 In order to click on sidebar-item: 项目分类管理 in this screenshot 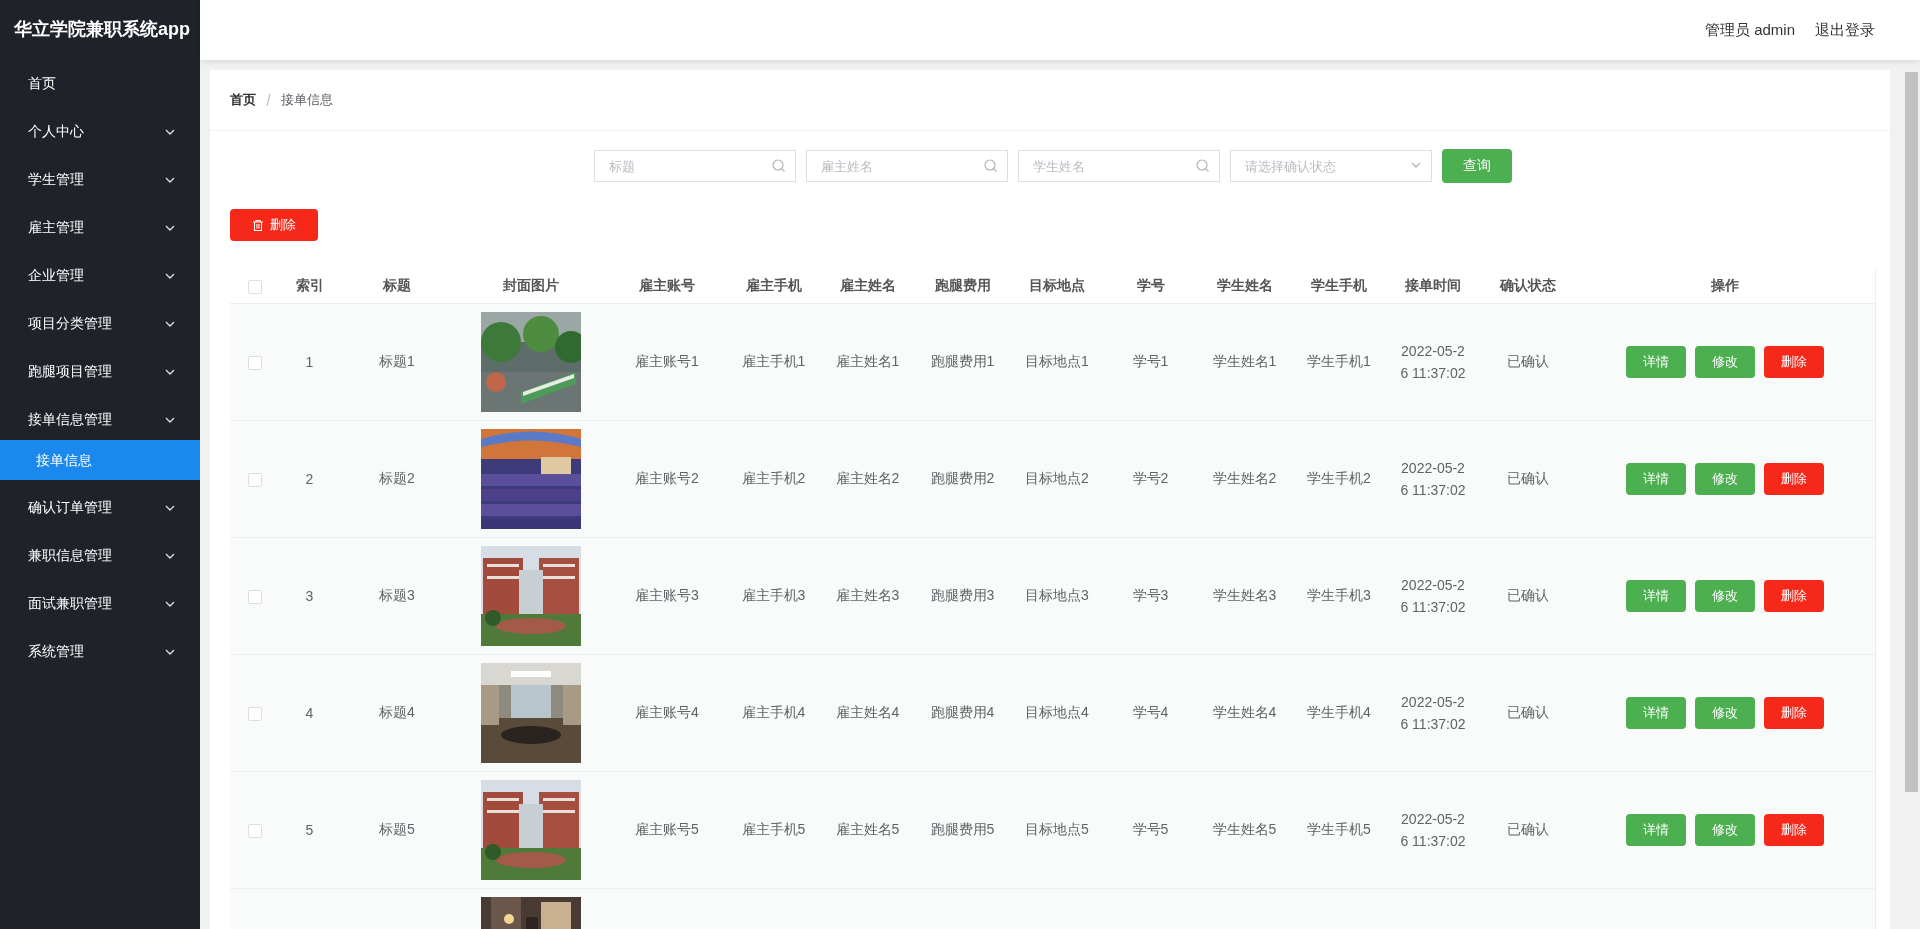, I will do `click(100, 324)`.